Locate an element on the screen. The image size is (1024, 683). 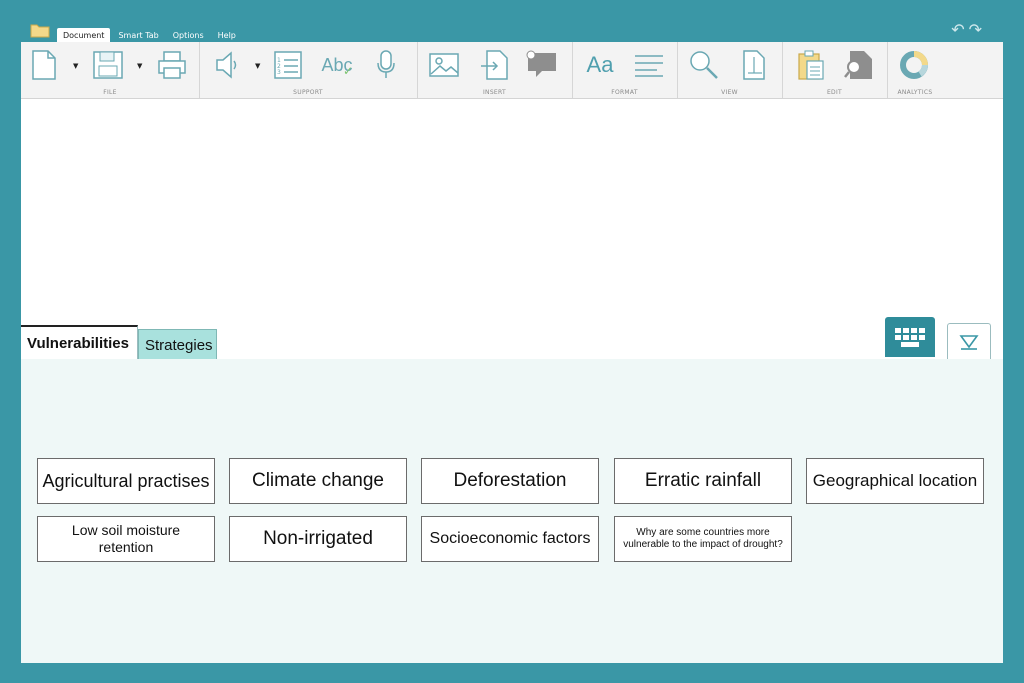
panel-tabs: Vulnerabilities Strategies is located at coordinates (512, 338).